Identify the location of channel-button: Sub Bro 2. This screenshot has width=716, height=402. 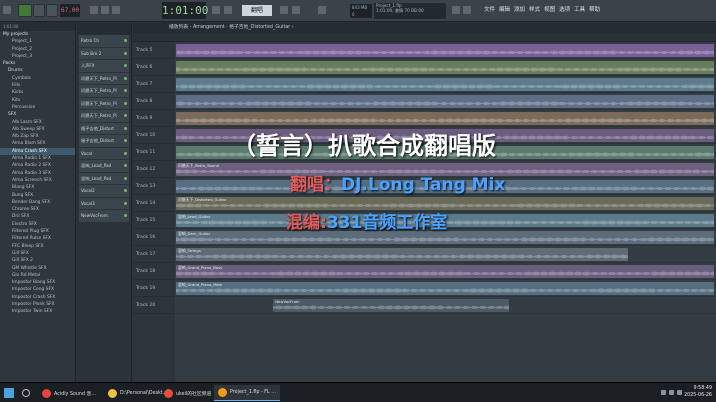
(104, 53).